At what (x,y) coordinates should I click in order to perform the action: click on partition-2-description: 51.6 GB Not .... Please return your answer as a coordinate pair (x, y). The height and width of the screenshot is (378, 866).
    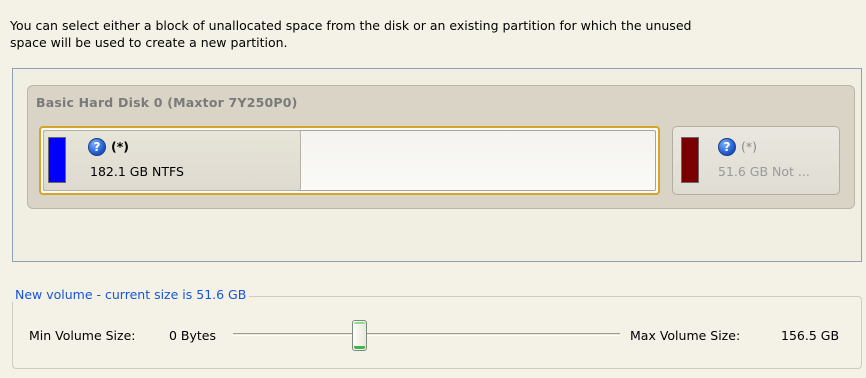
    Looking at the image, I should click on (764, 171).